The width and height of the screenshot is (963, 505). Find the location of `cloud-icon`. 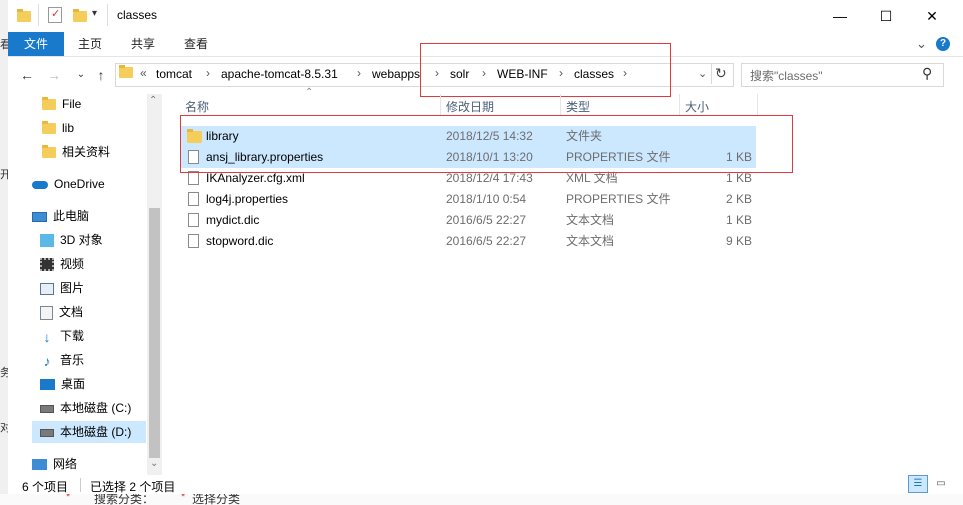

cloud-icon is located at coordinates (40, 184).